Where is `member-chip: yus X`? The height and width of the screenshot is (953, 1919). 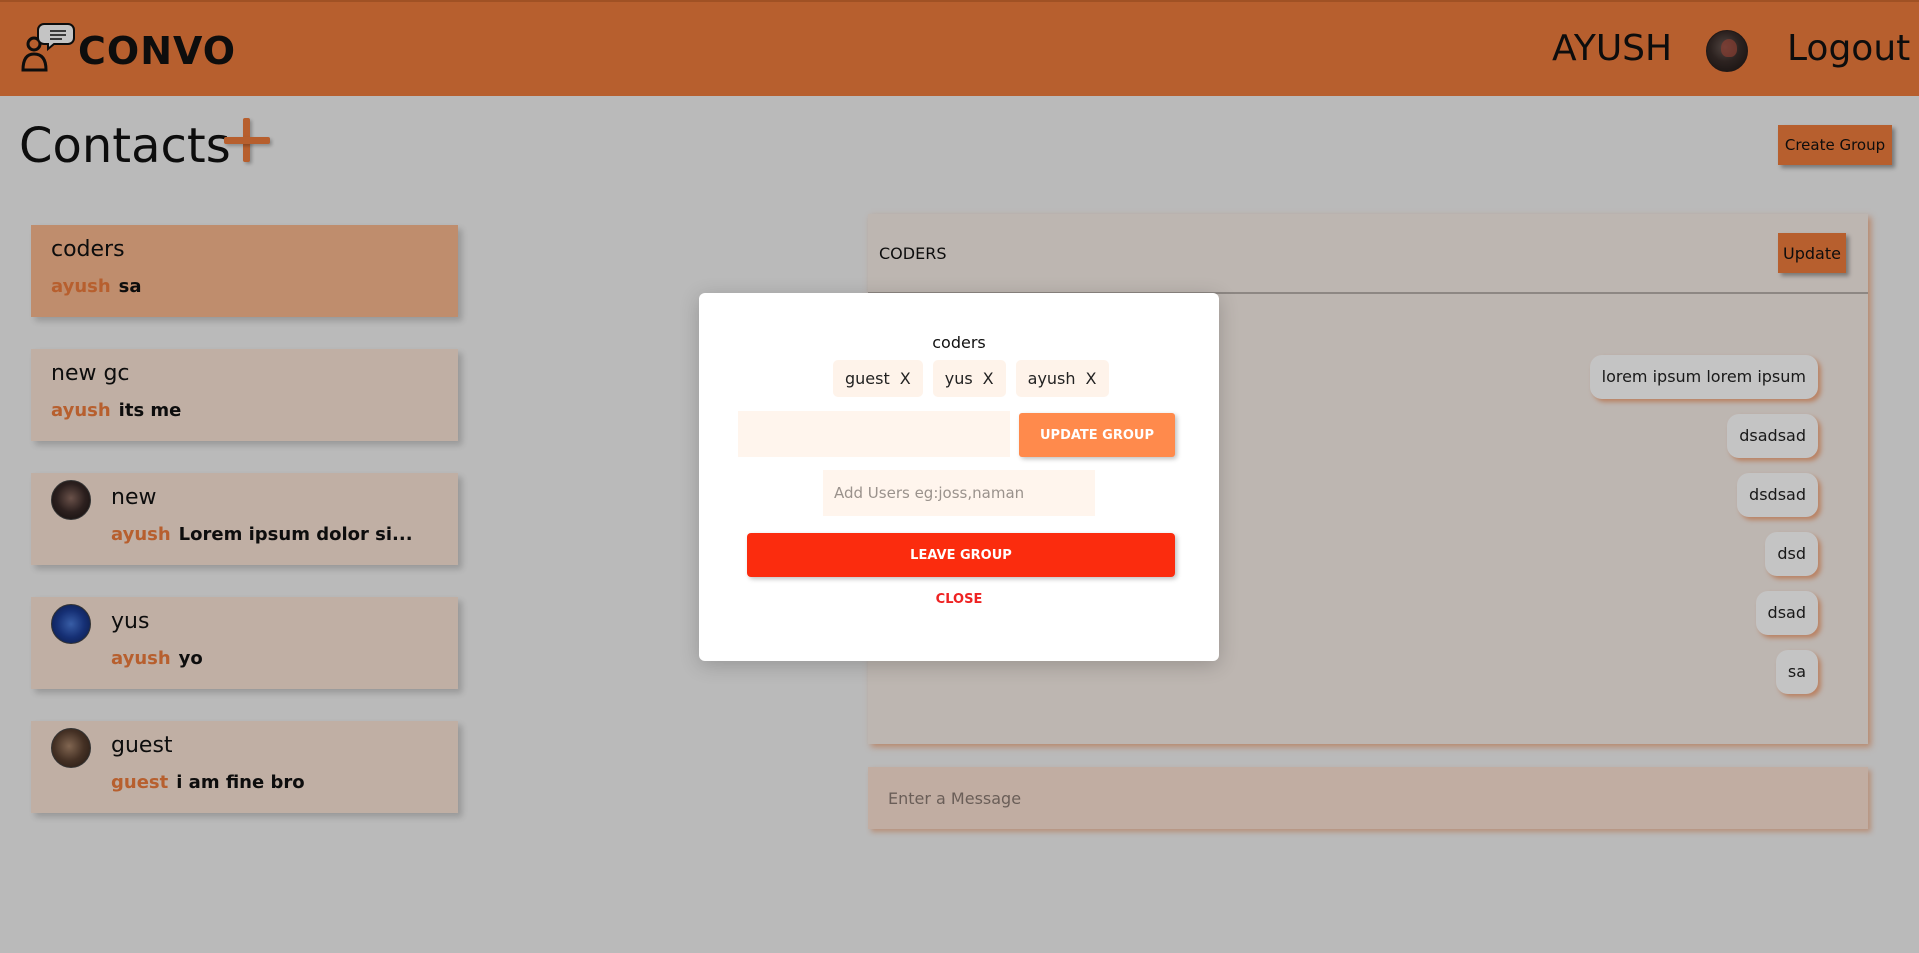
member-chip: yus X is located at coordinates (969, 378).